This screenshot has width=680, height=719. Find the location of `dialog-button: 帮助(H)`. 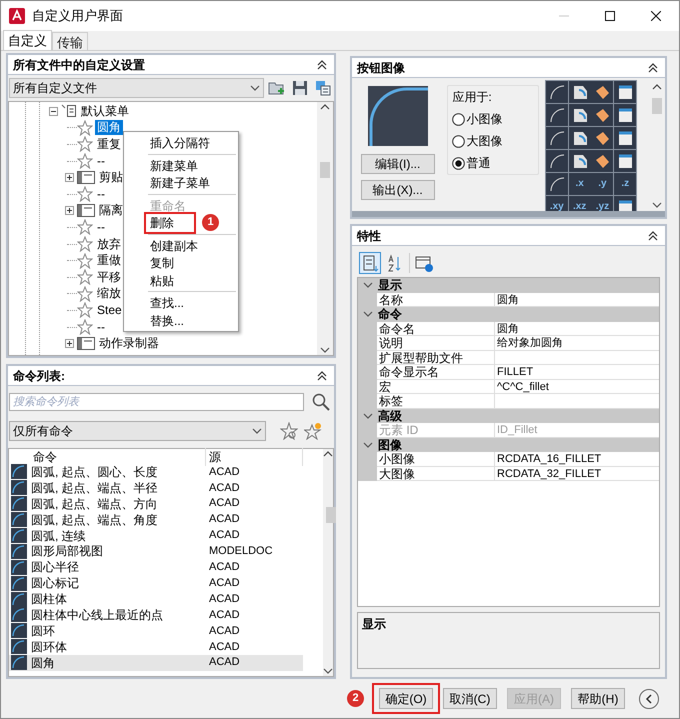

dialog-button: 帮助(H) is located at coordinates (598, 698).